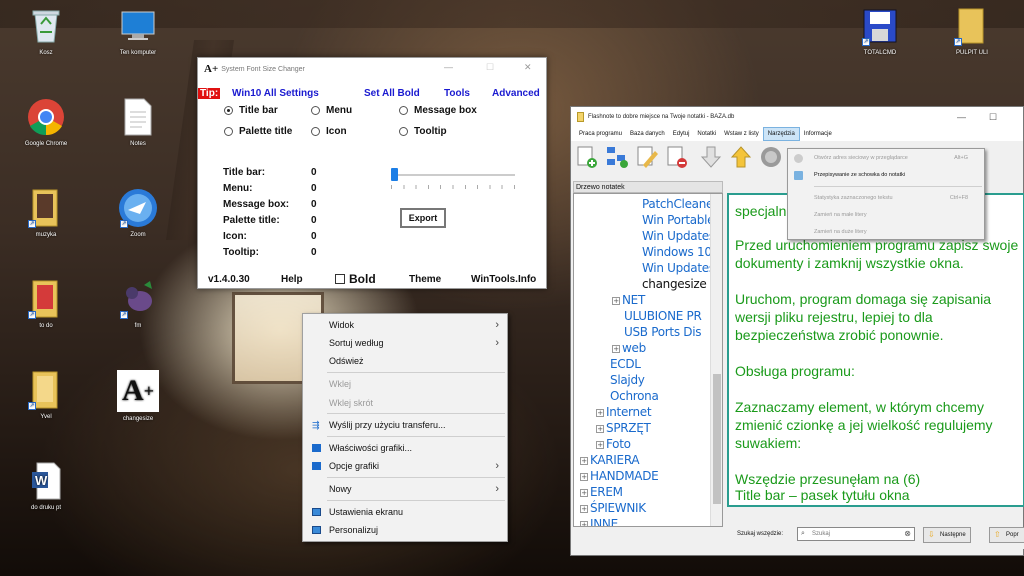 The height and width of the screenshot is (576, 1024). Describe the element at coordinates (457, 93) in the screenshot. I see `tools-link: Tools` at that location.